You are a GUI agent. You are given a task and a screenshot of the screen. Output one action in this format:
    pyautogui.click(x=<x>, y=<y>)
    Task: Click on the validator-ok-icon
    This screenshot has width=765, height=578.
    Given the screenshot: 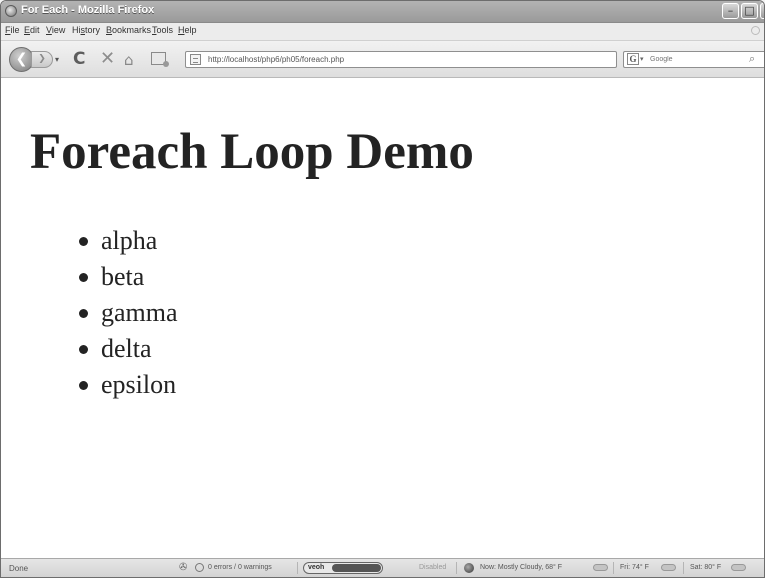 What is the action you would take?
    pyautogui.click(x=199, y=567)
    